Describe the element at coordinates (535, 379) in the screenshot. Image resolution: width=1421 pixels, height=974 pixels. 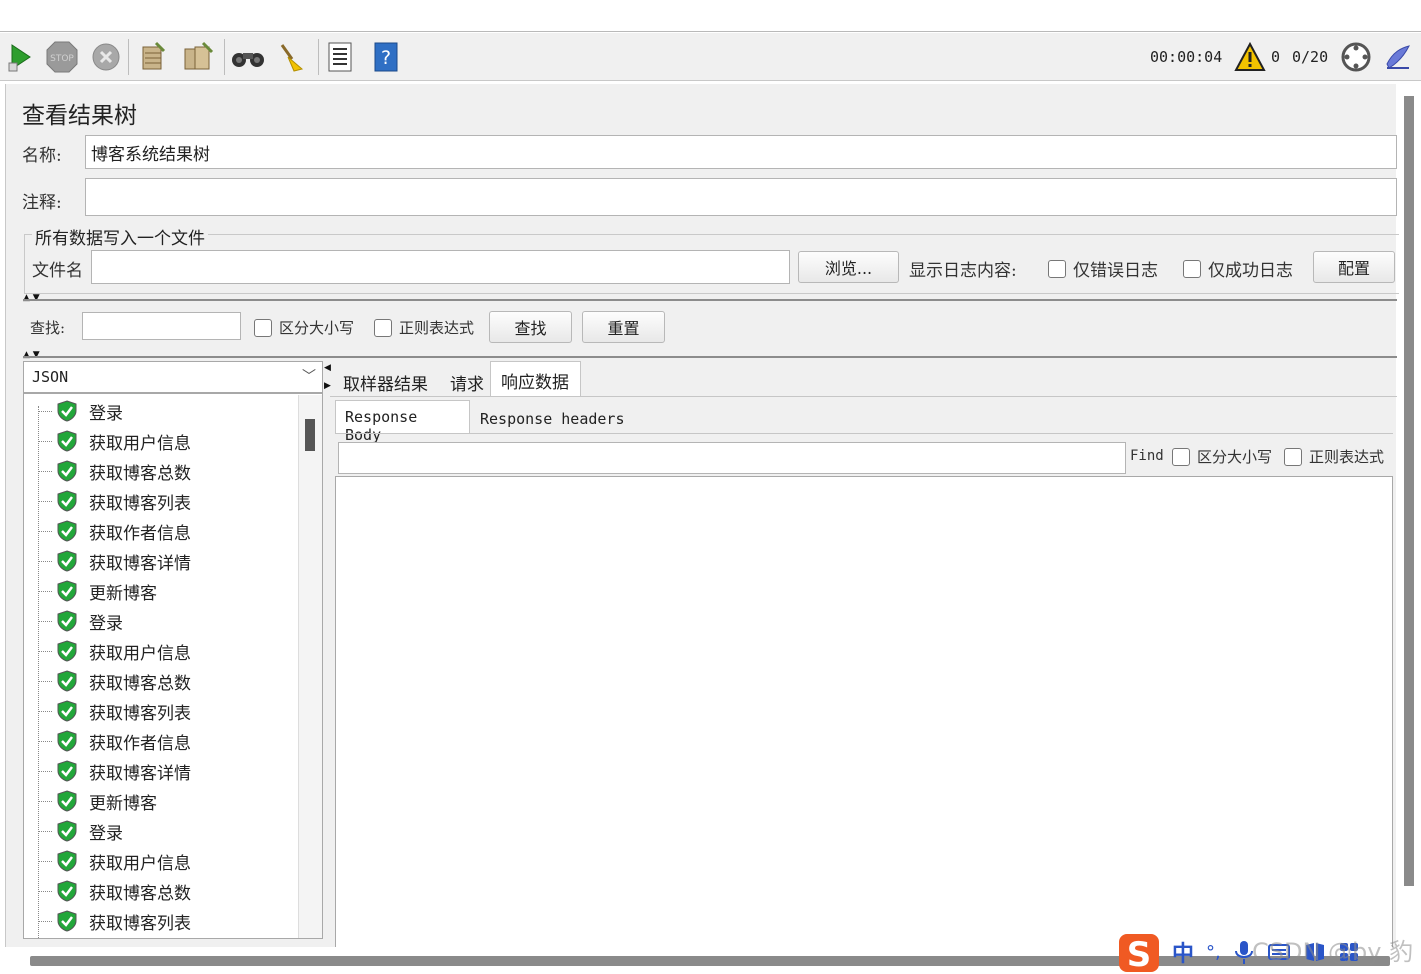
I see `tab-response-data: 响应数据` at that location.